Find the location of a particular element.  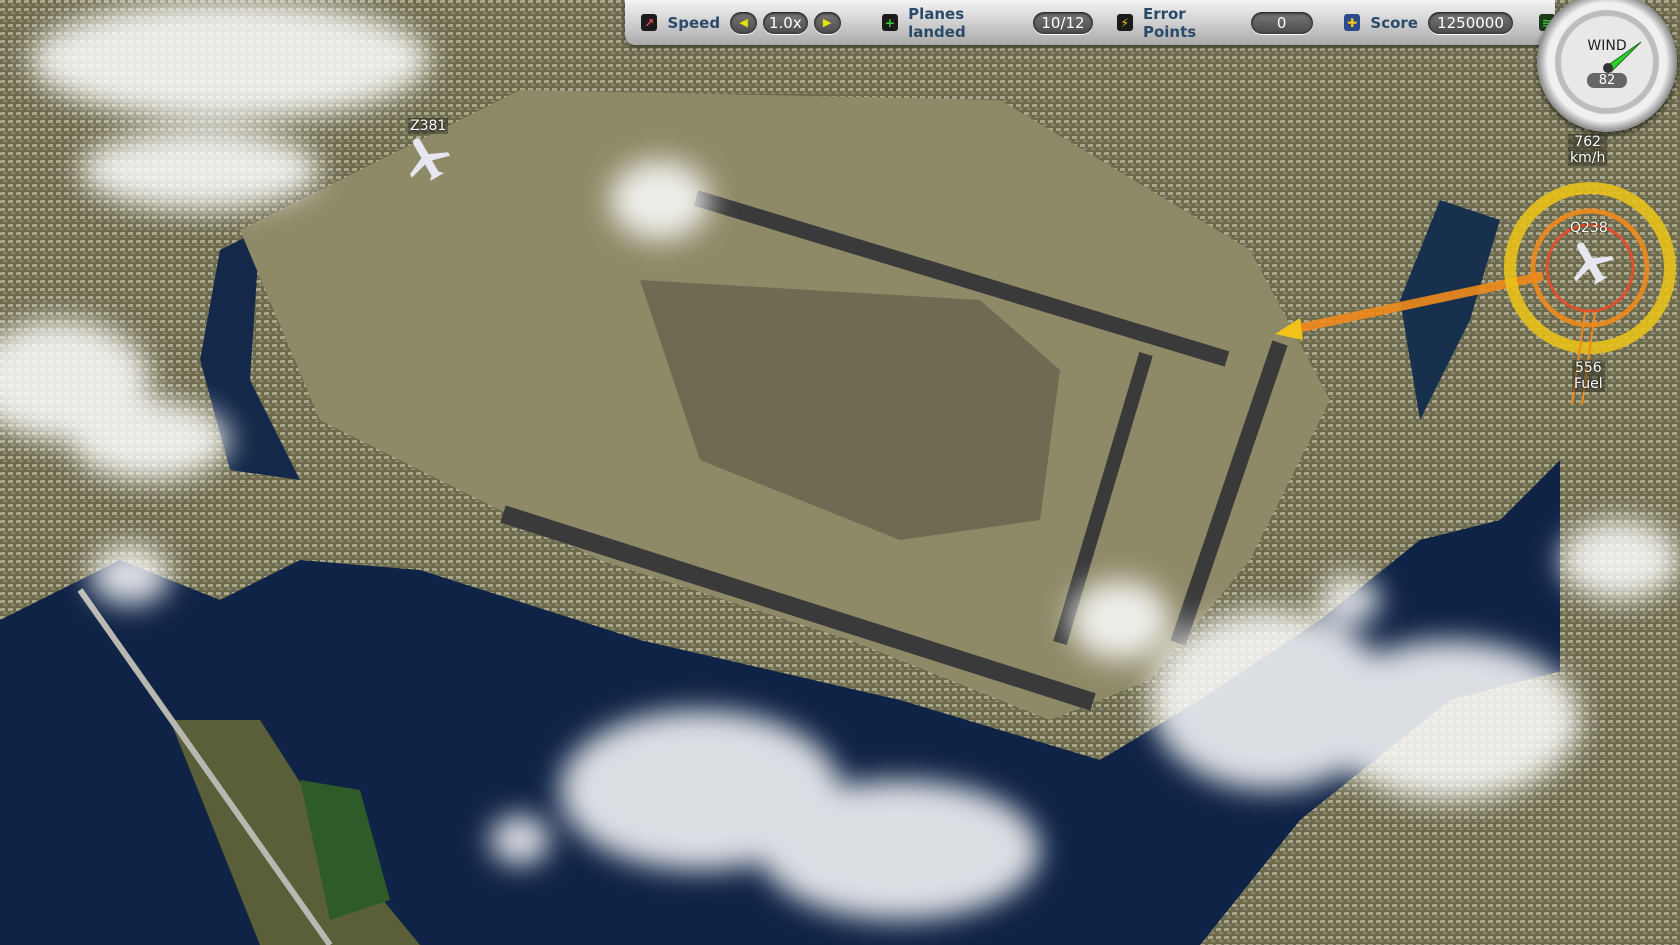

aircraft-fuel: 556 Fuel is located at coordinates (1588, 376).